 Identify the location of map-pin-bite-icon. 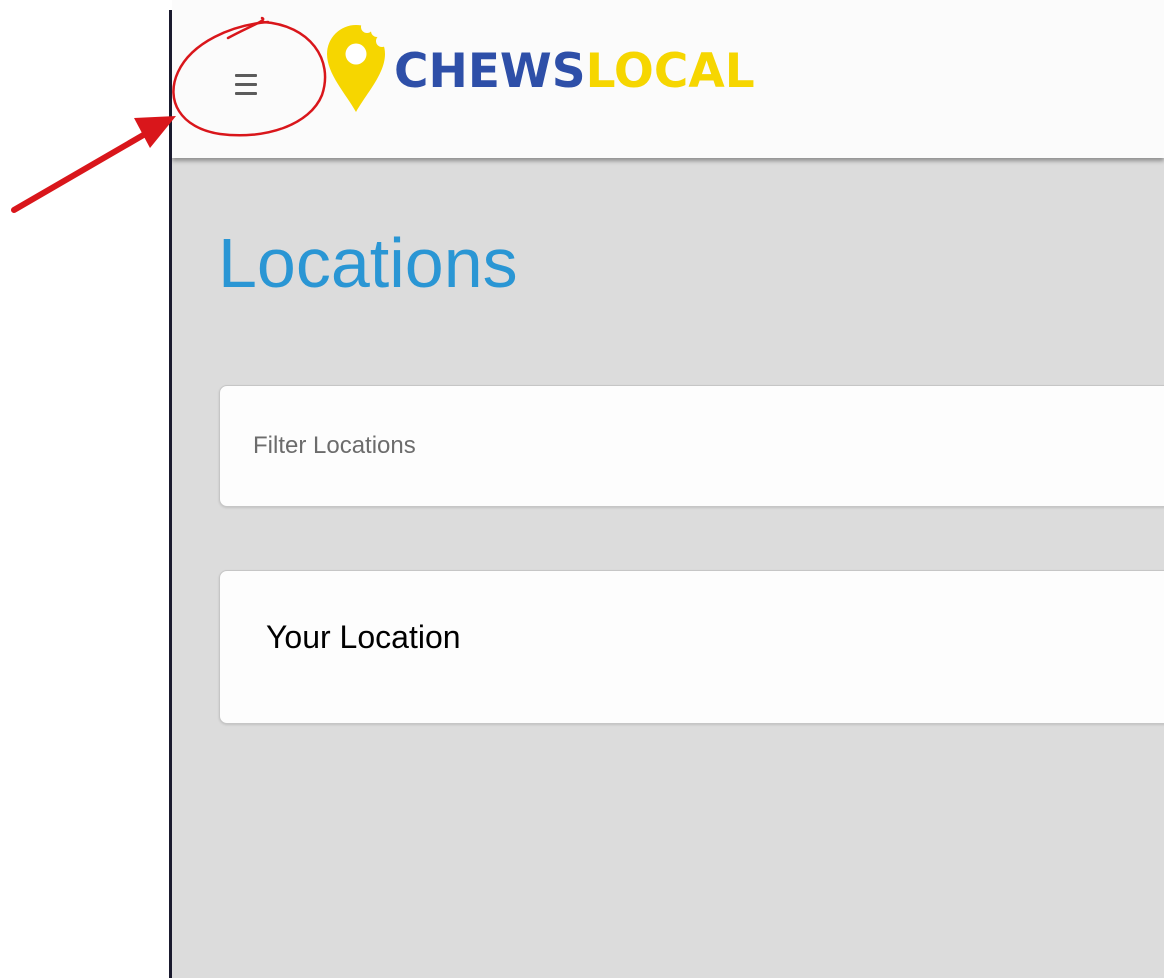
(356, 69).